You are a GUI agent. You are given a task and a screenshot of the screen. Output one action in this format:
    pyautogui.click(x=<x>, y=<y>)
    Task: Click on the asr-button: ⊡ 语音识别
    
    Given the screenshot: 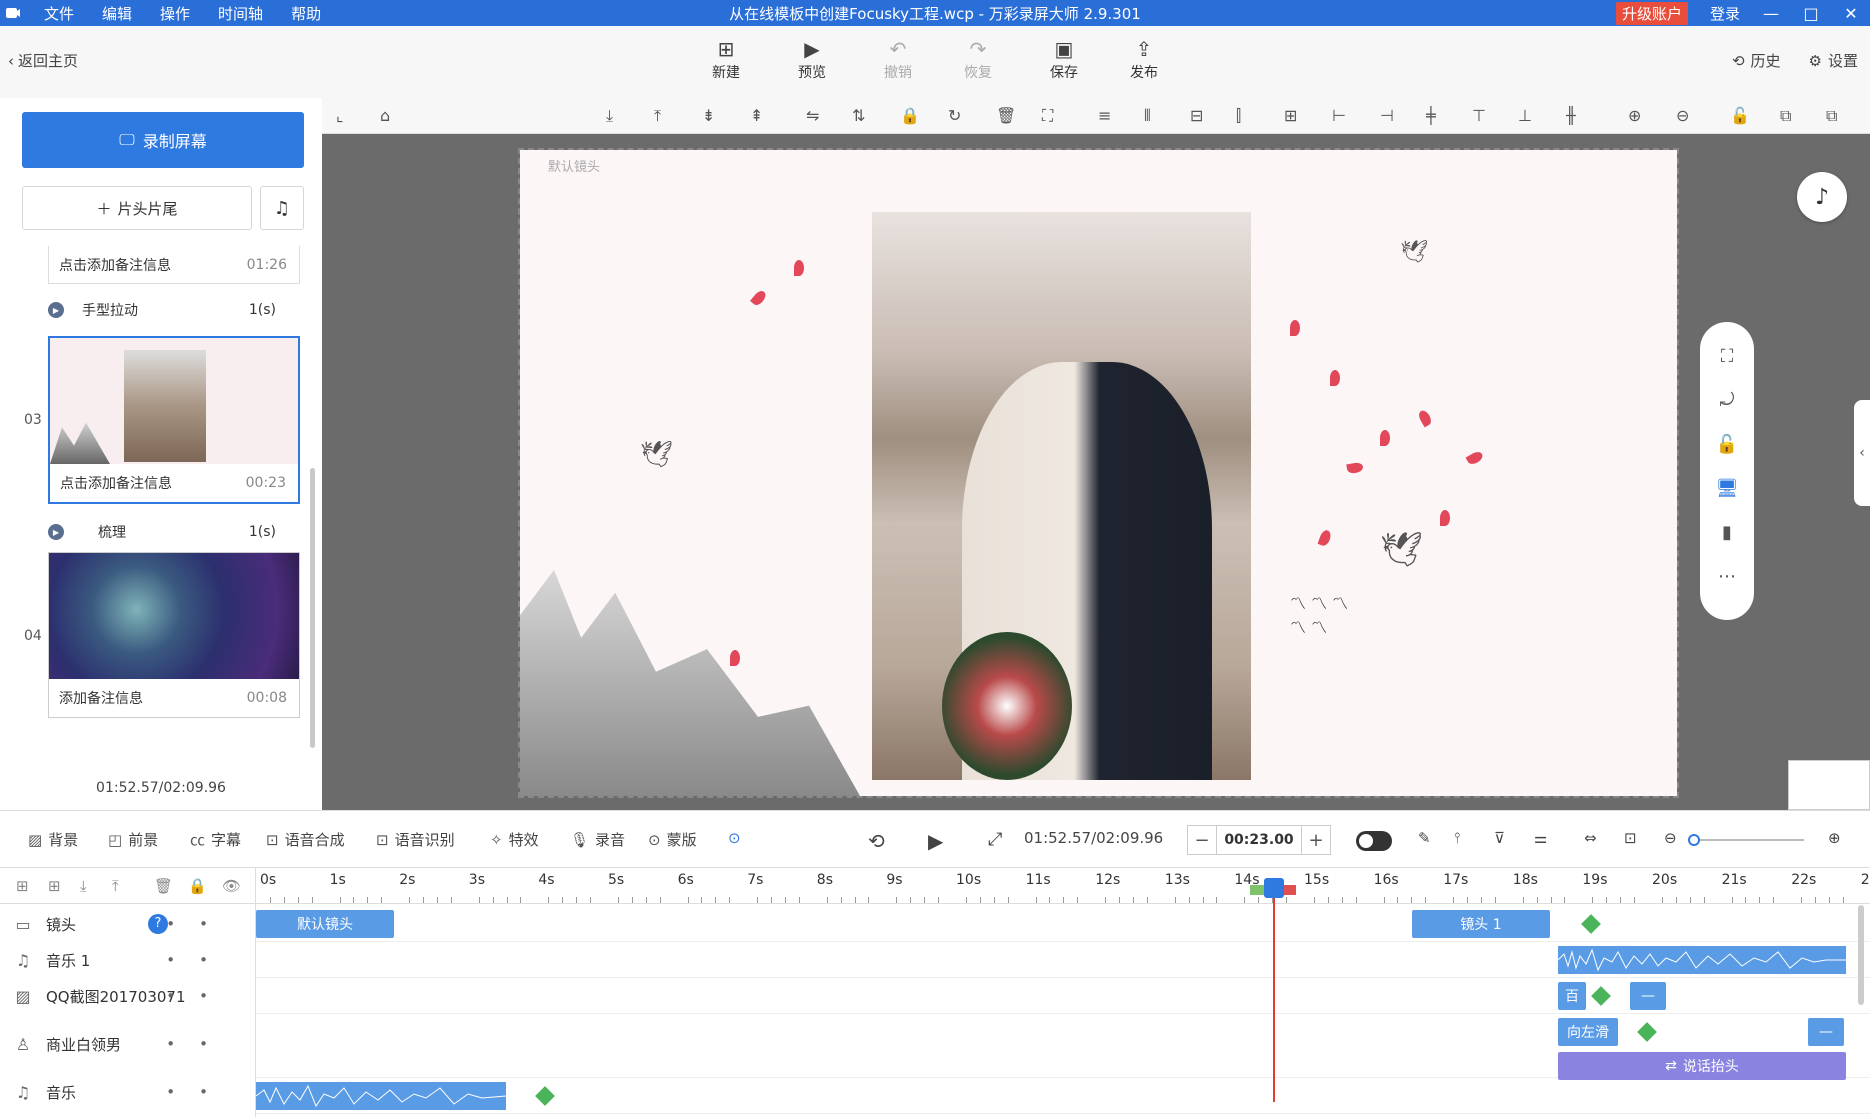 What is the action you would take?
    pyautogui.click(x=415, y=839)
    